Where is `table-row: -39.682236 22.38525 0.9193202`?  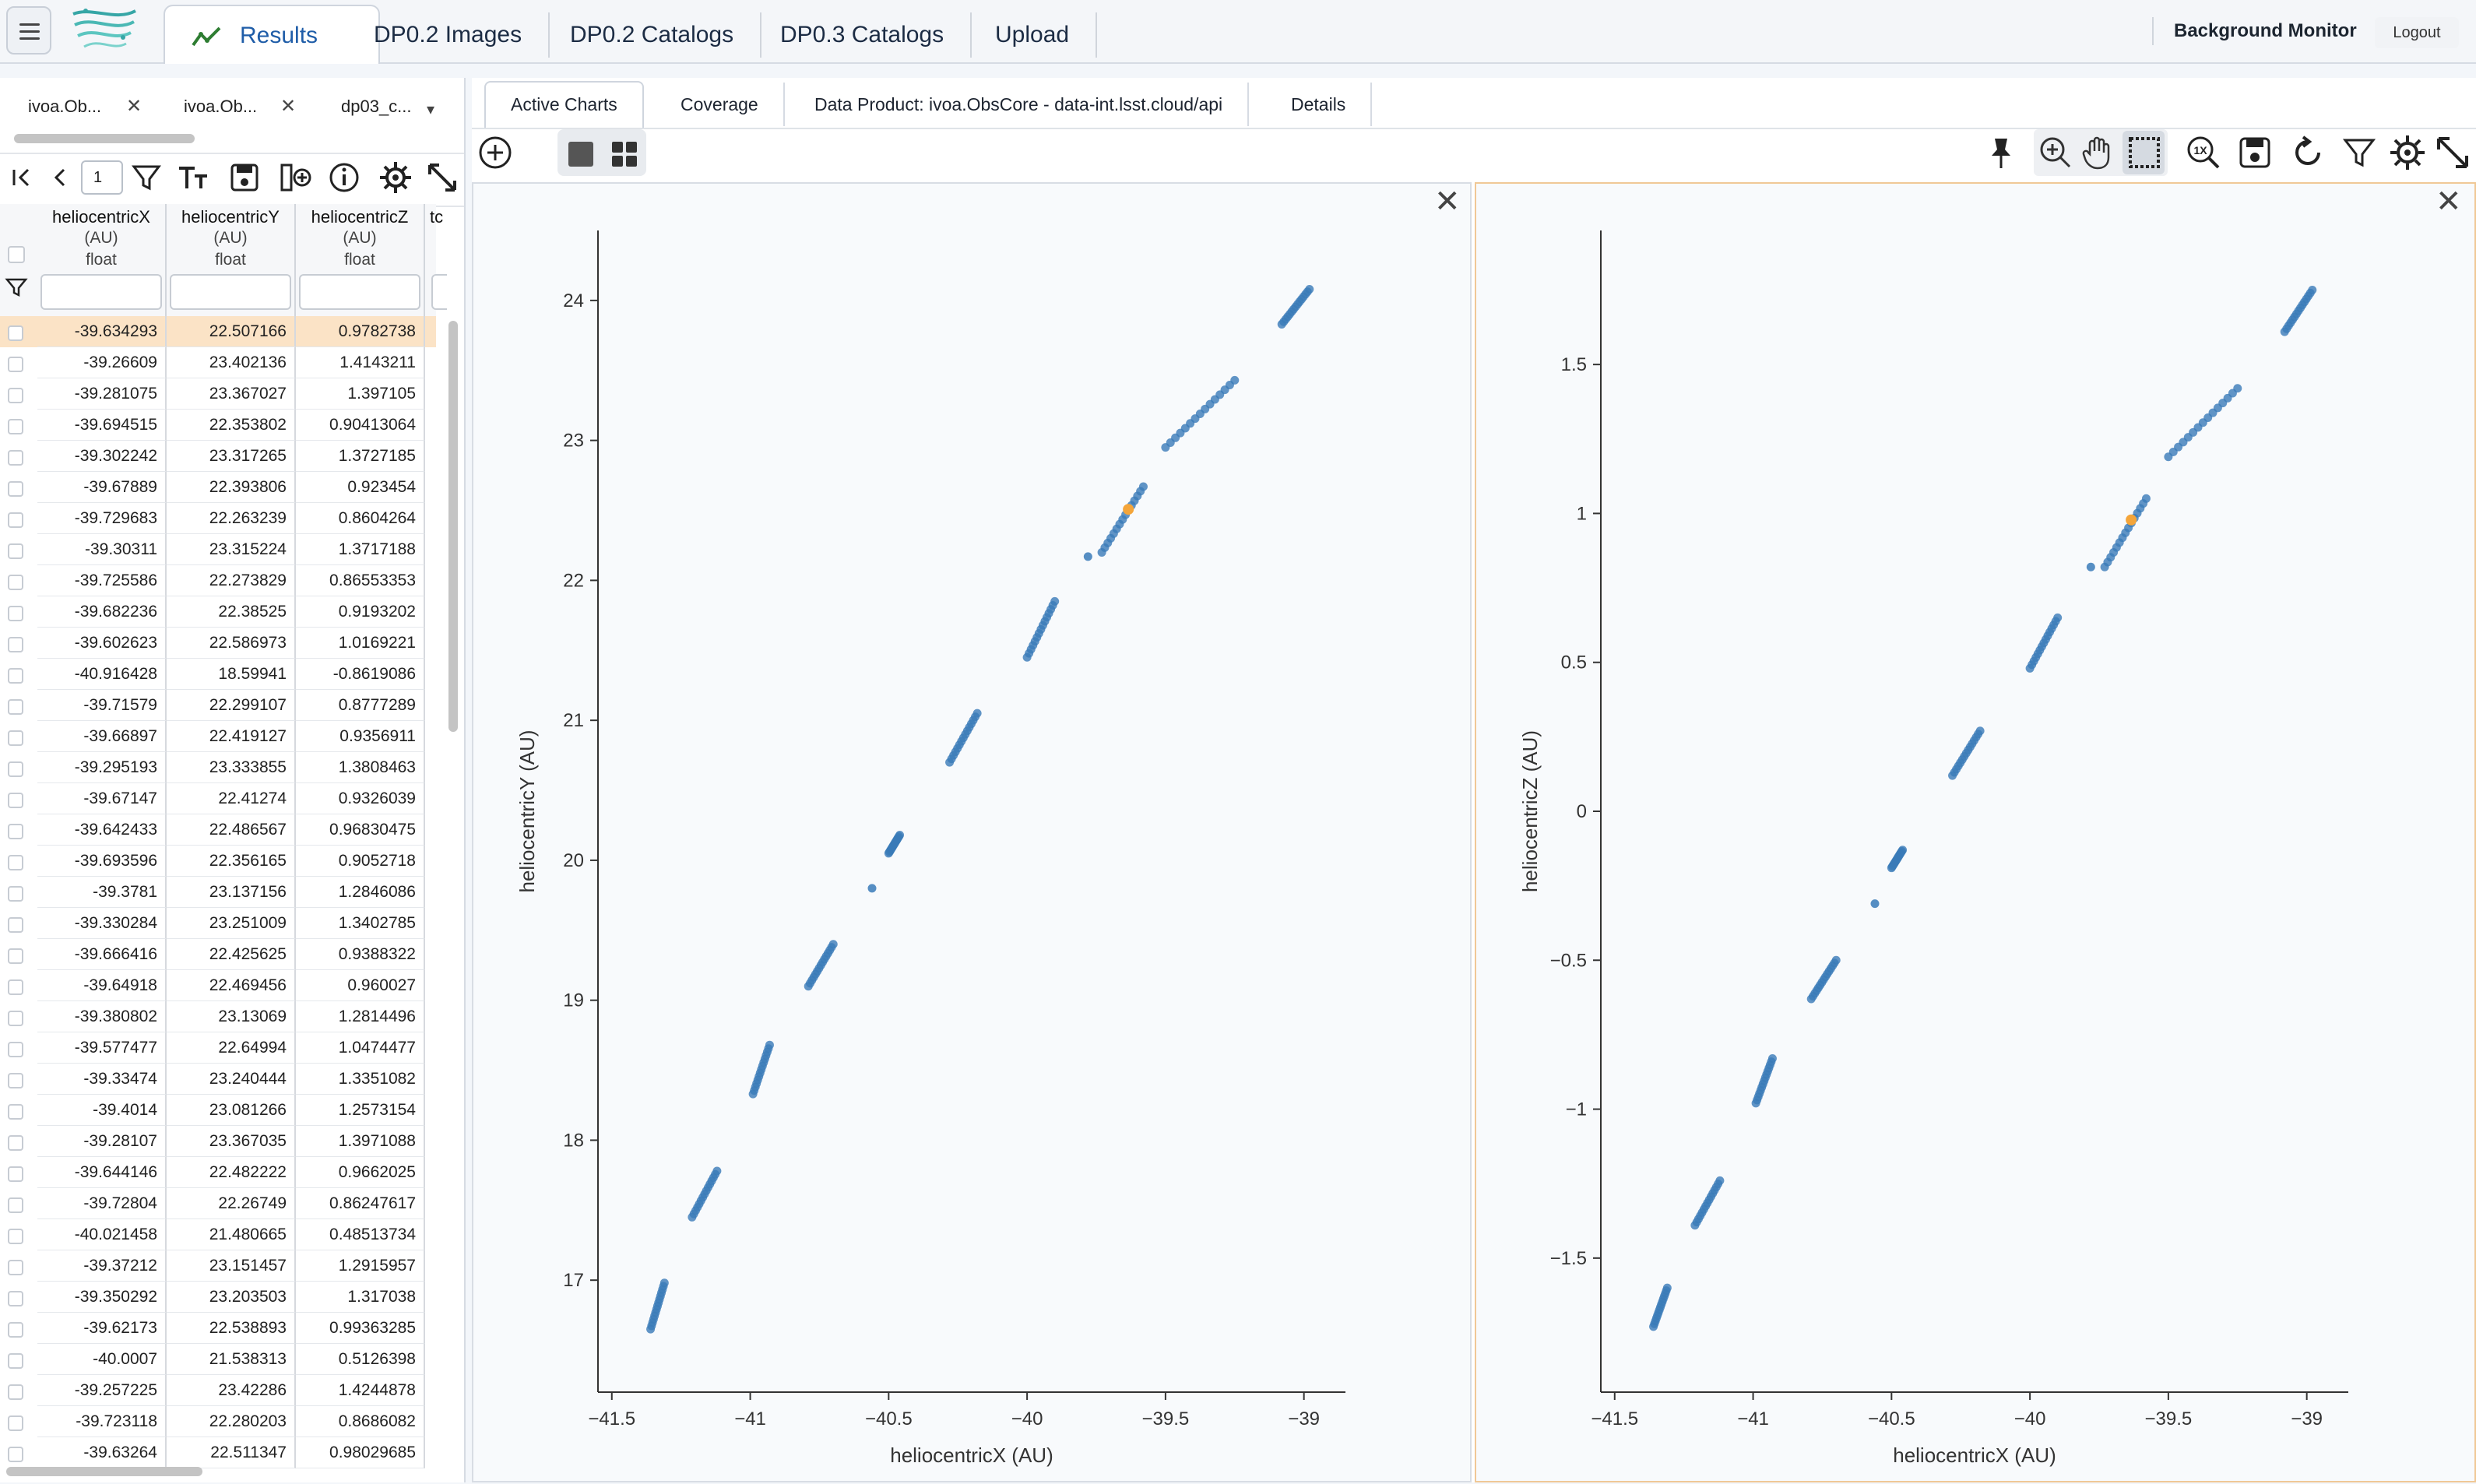
table-row: -39.682236 22.38525 0.9193202 is located at coordinates (218, 612).